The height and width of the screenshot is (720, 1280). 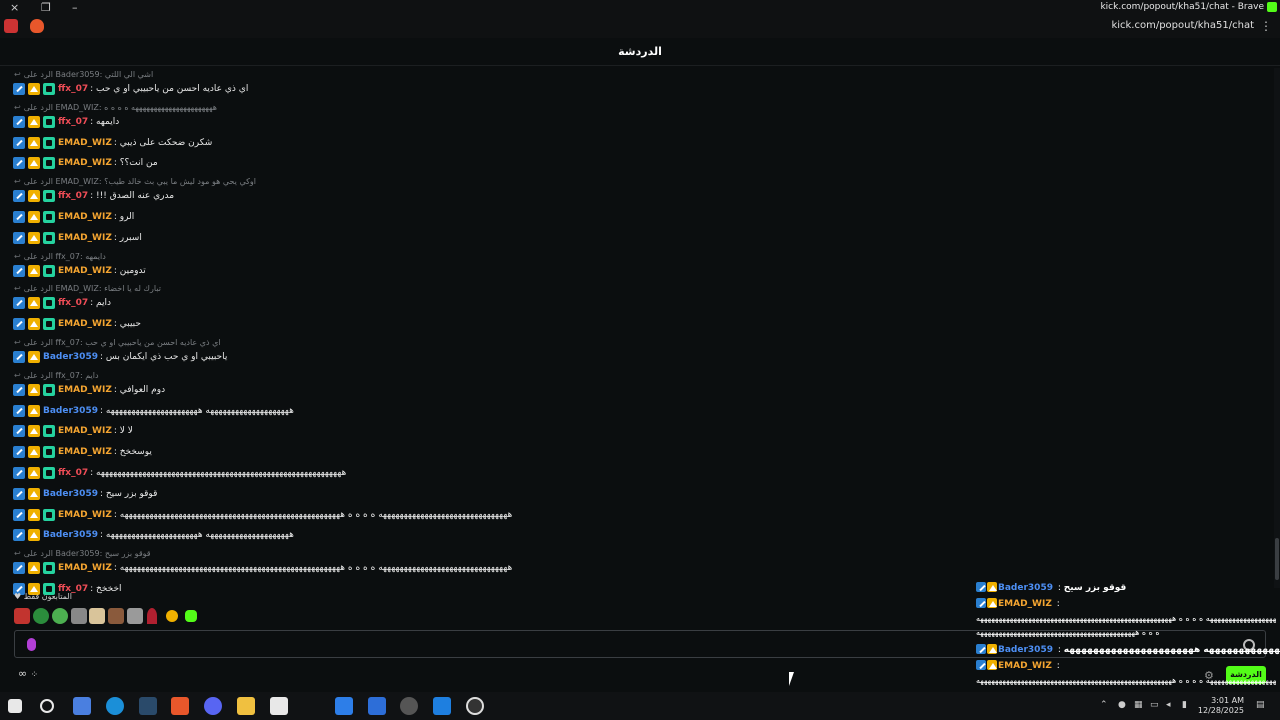 I want to click on scrollbar-thumb, so click(x=1277, y=559).